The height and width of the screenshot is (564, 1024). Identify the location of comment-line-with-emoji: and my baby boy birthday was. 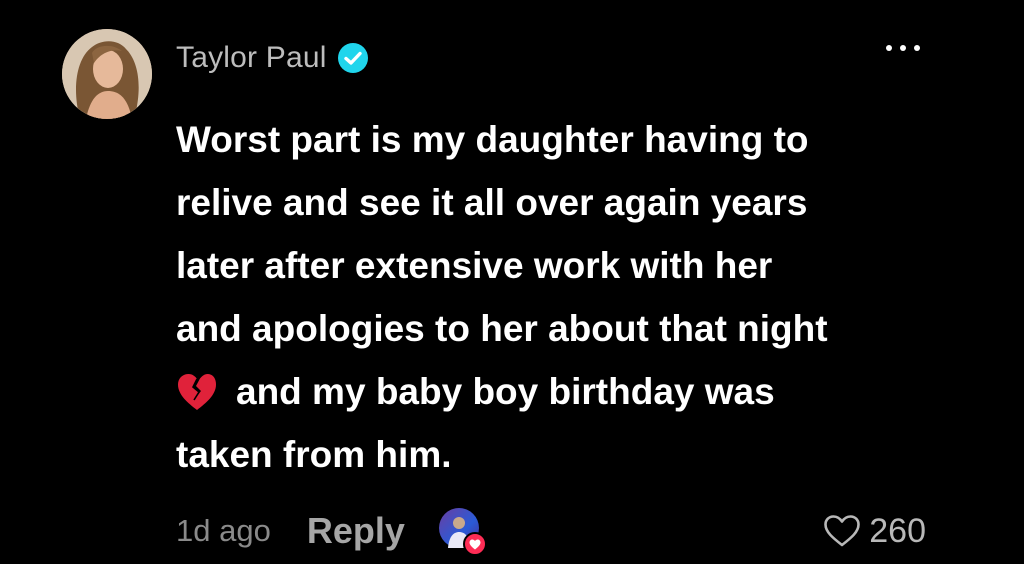
(566, 391).